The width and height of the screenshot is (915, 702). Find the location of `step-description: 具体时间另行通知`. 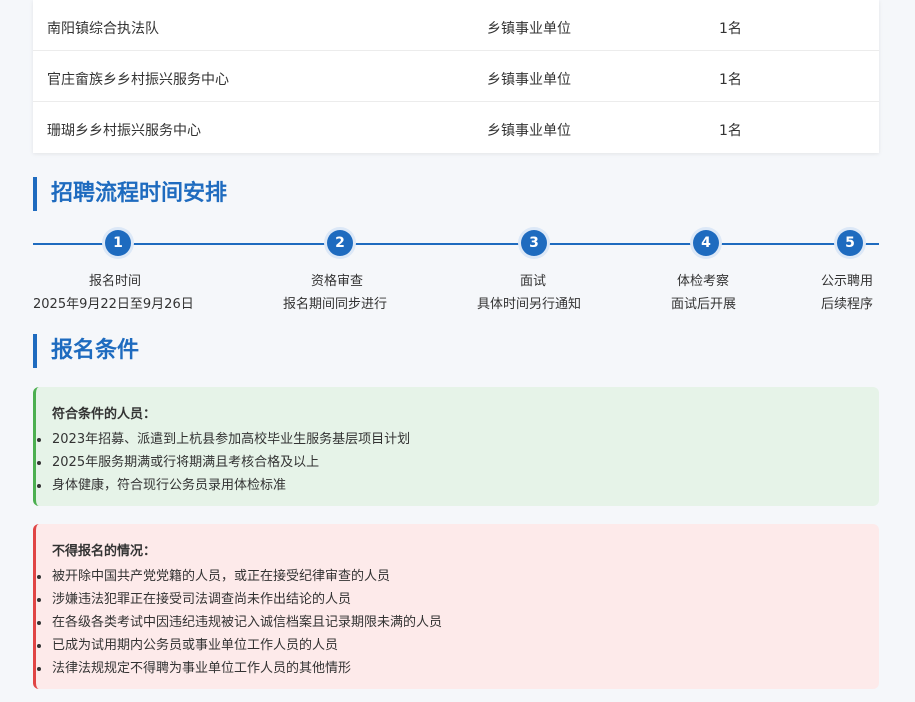

step-description: 具体时间另行通知 is located at coordinates (529, 304).